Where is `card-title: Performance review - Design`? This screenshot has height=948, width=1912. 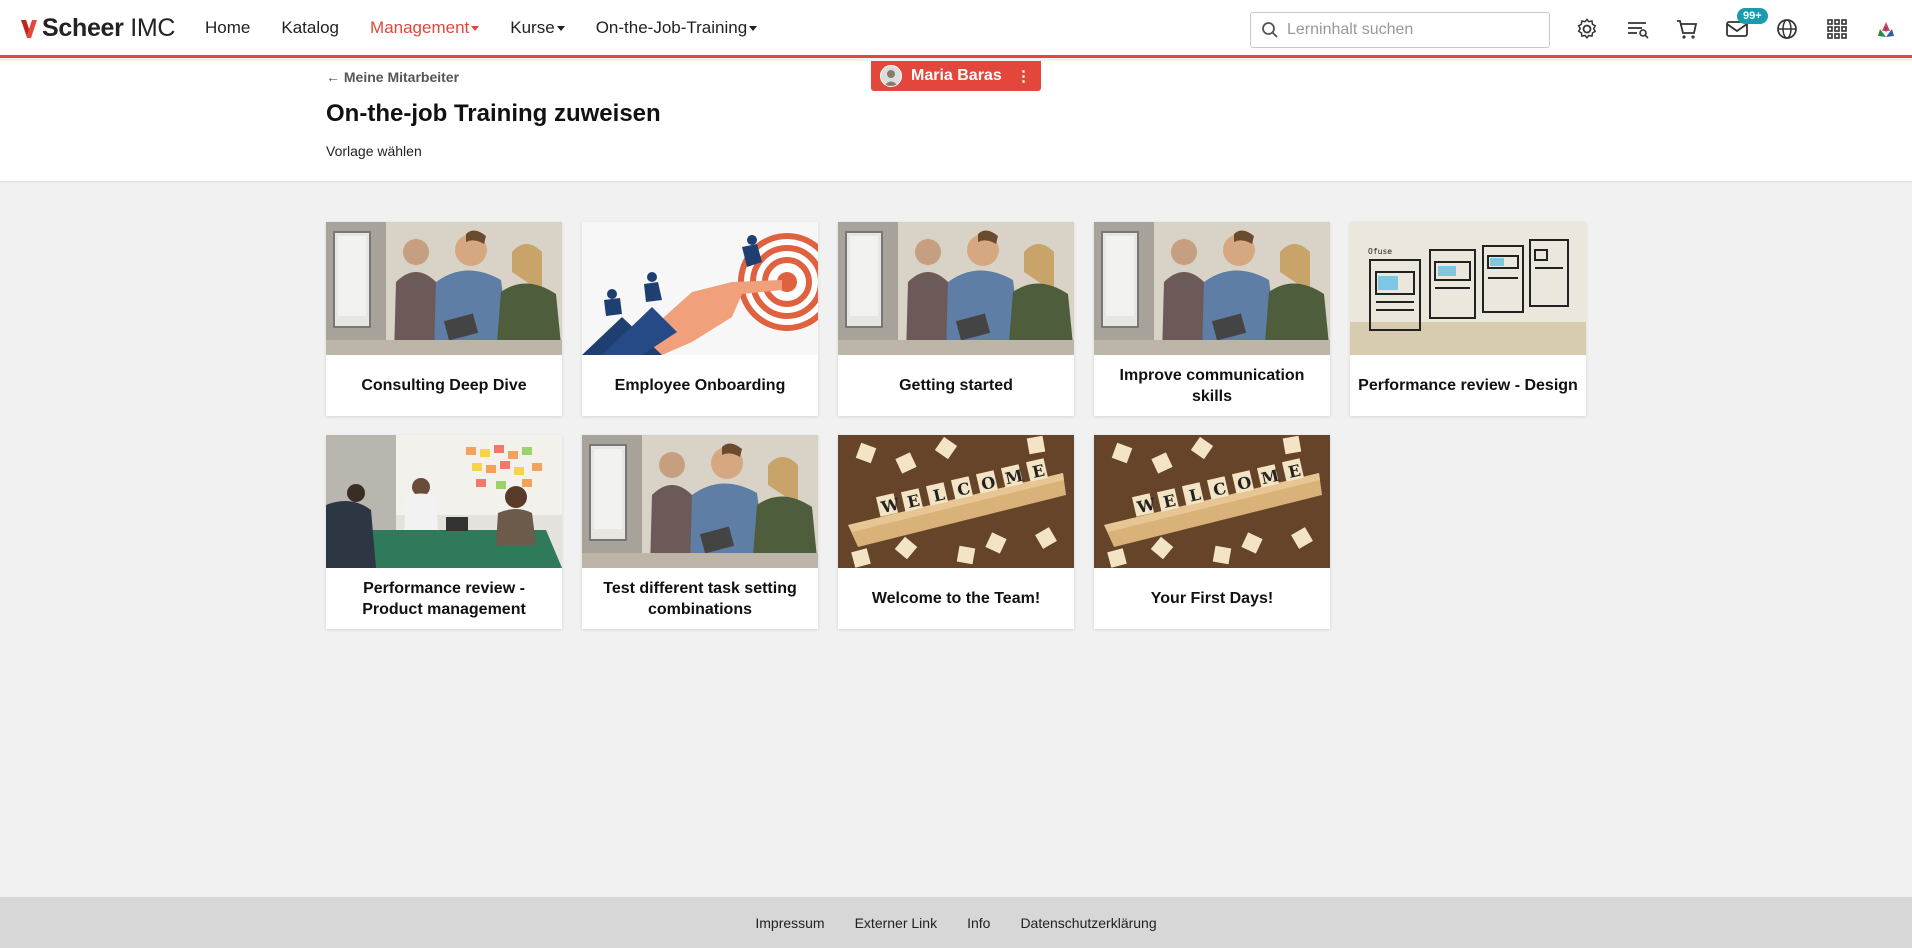
card-title: Performance review - Design is located at coordinates (1468, 385).